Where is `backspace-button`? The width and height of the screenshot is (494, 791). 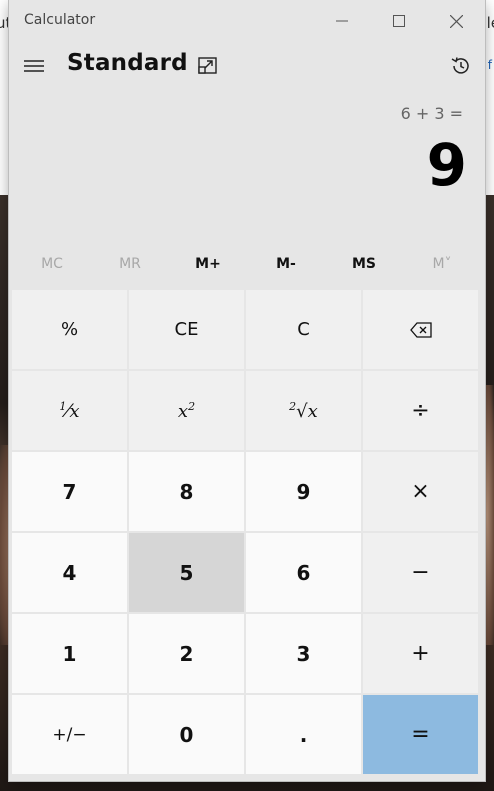 backspace-button is located at coordinates (420, 329).